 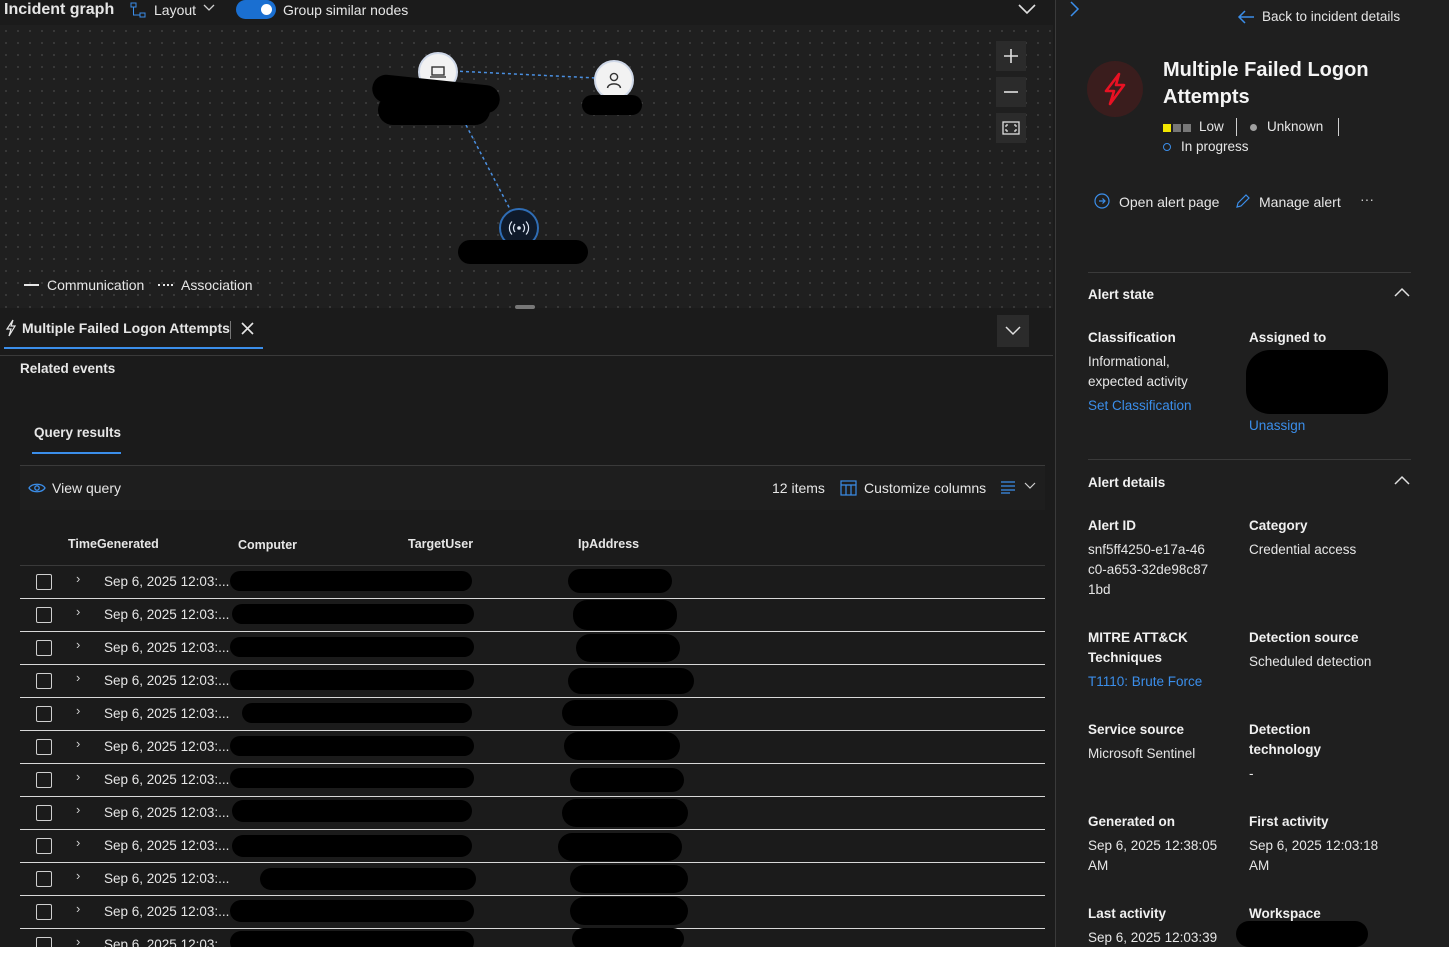 What do you see at coordinates (133, 348) in the screenshot?
I see `active-tab-indicator` at bounding box center [133, 348].